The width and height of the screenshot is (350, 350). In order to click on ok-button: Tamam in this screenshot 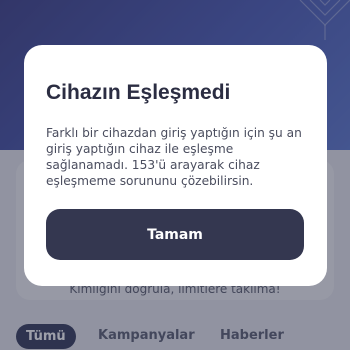, I will do `click(175, 234)`.